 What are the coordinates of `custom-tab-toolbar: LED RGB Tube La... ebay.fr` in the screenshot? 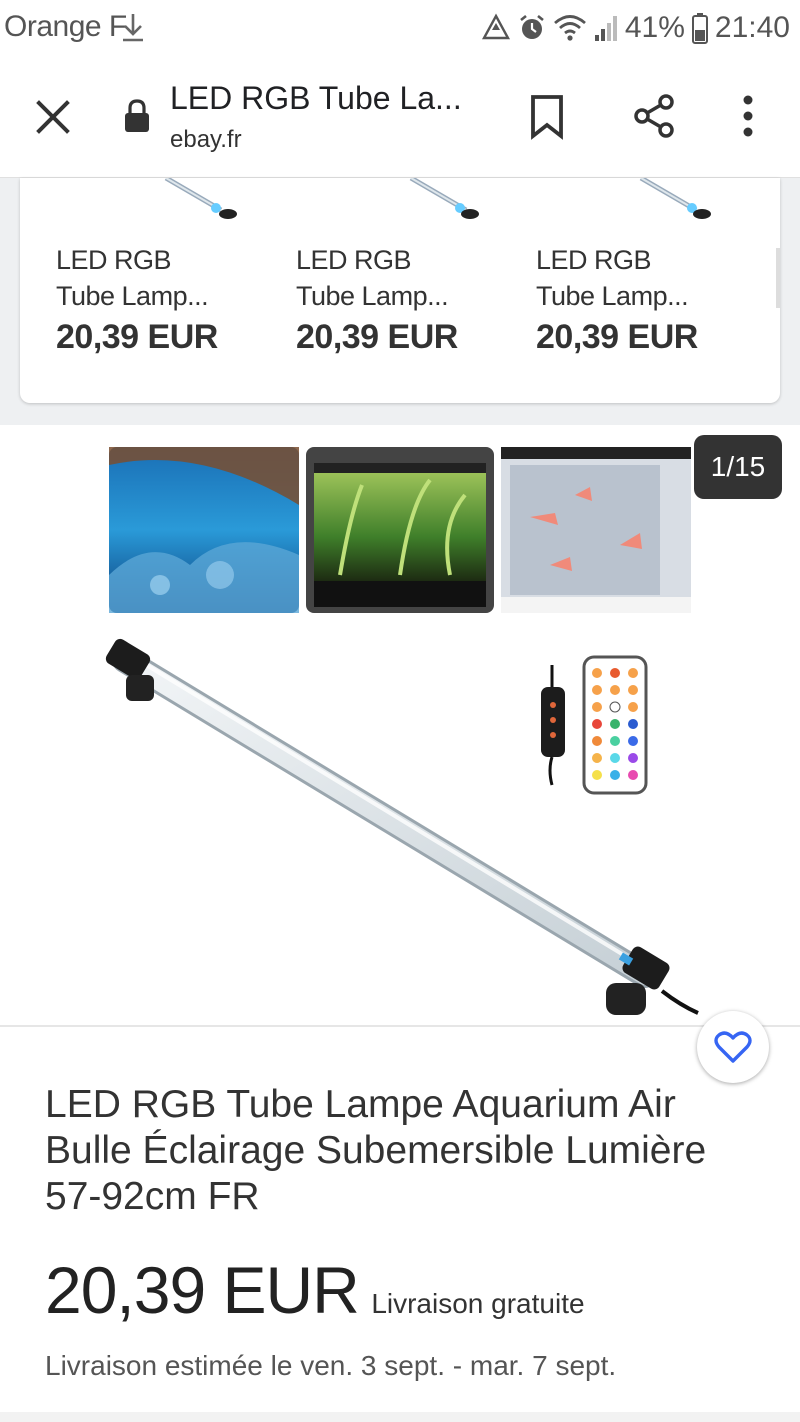 It's located at (400, 117).